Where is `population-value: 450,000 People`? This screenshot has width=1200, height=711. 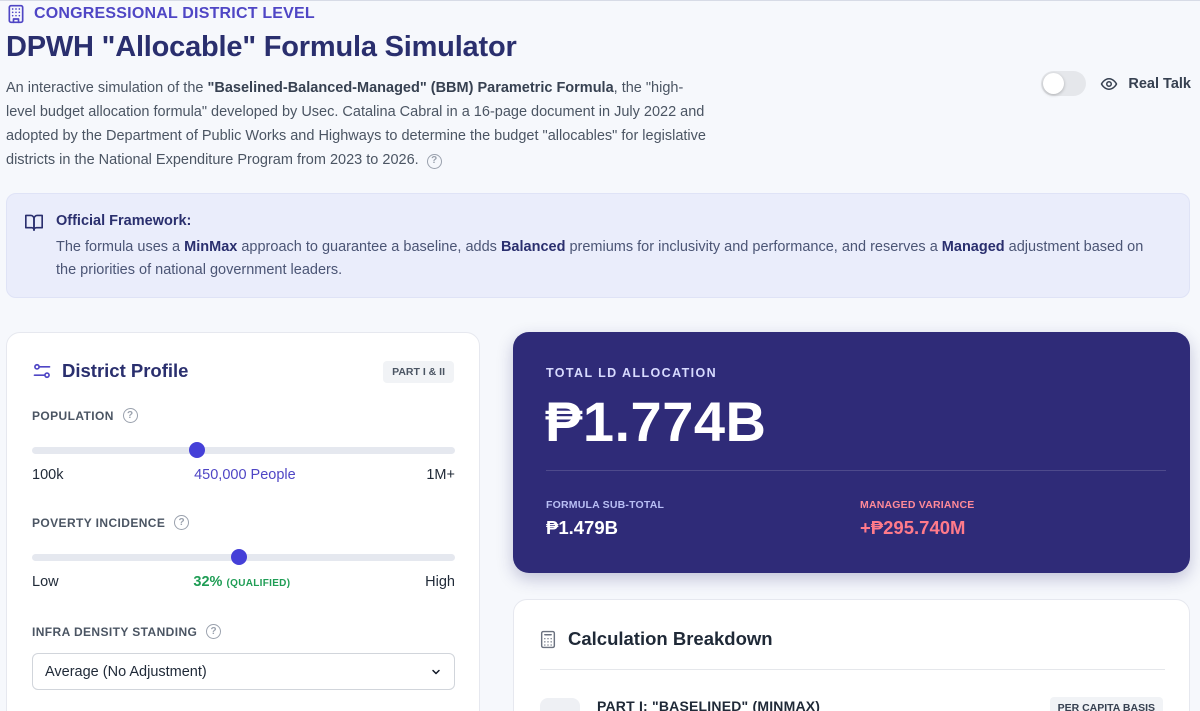 population-value: 450,000 People is located at coordinates (245, 475).